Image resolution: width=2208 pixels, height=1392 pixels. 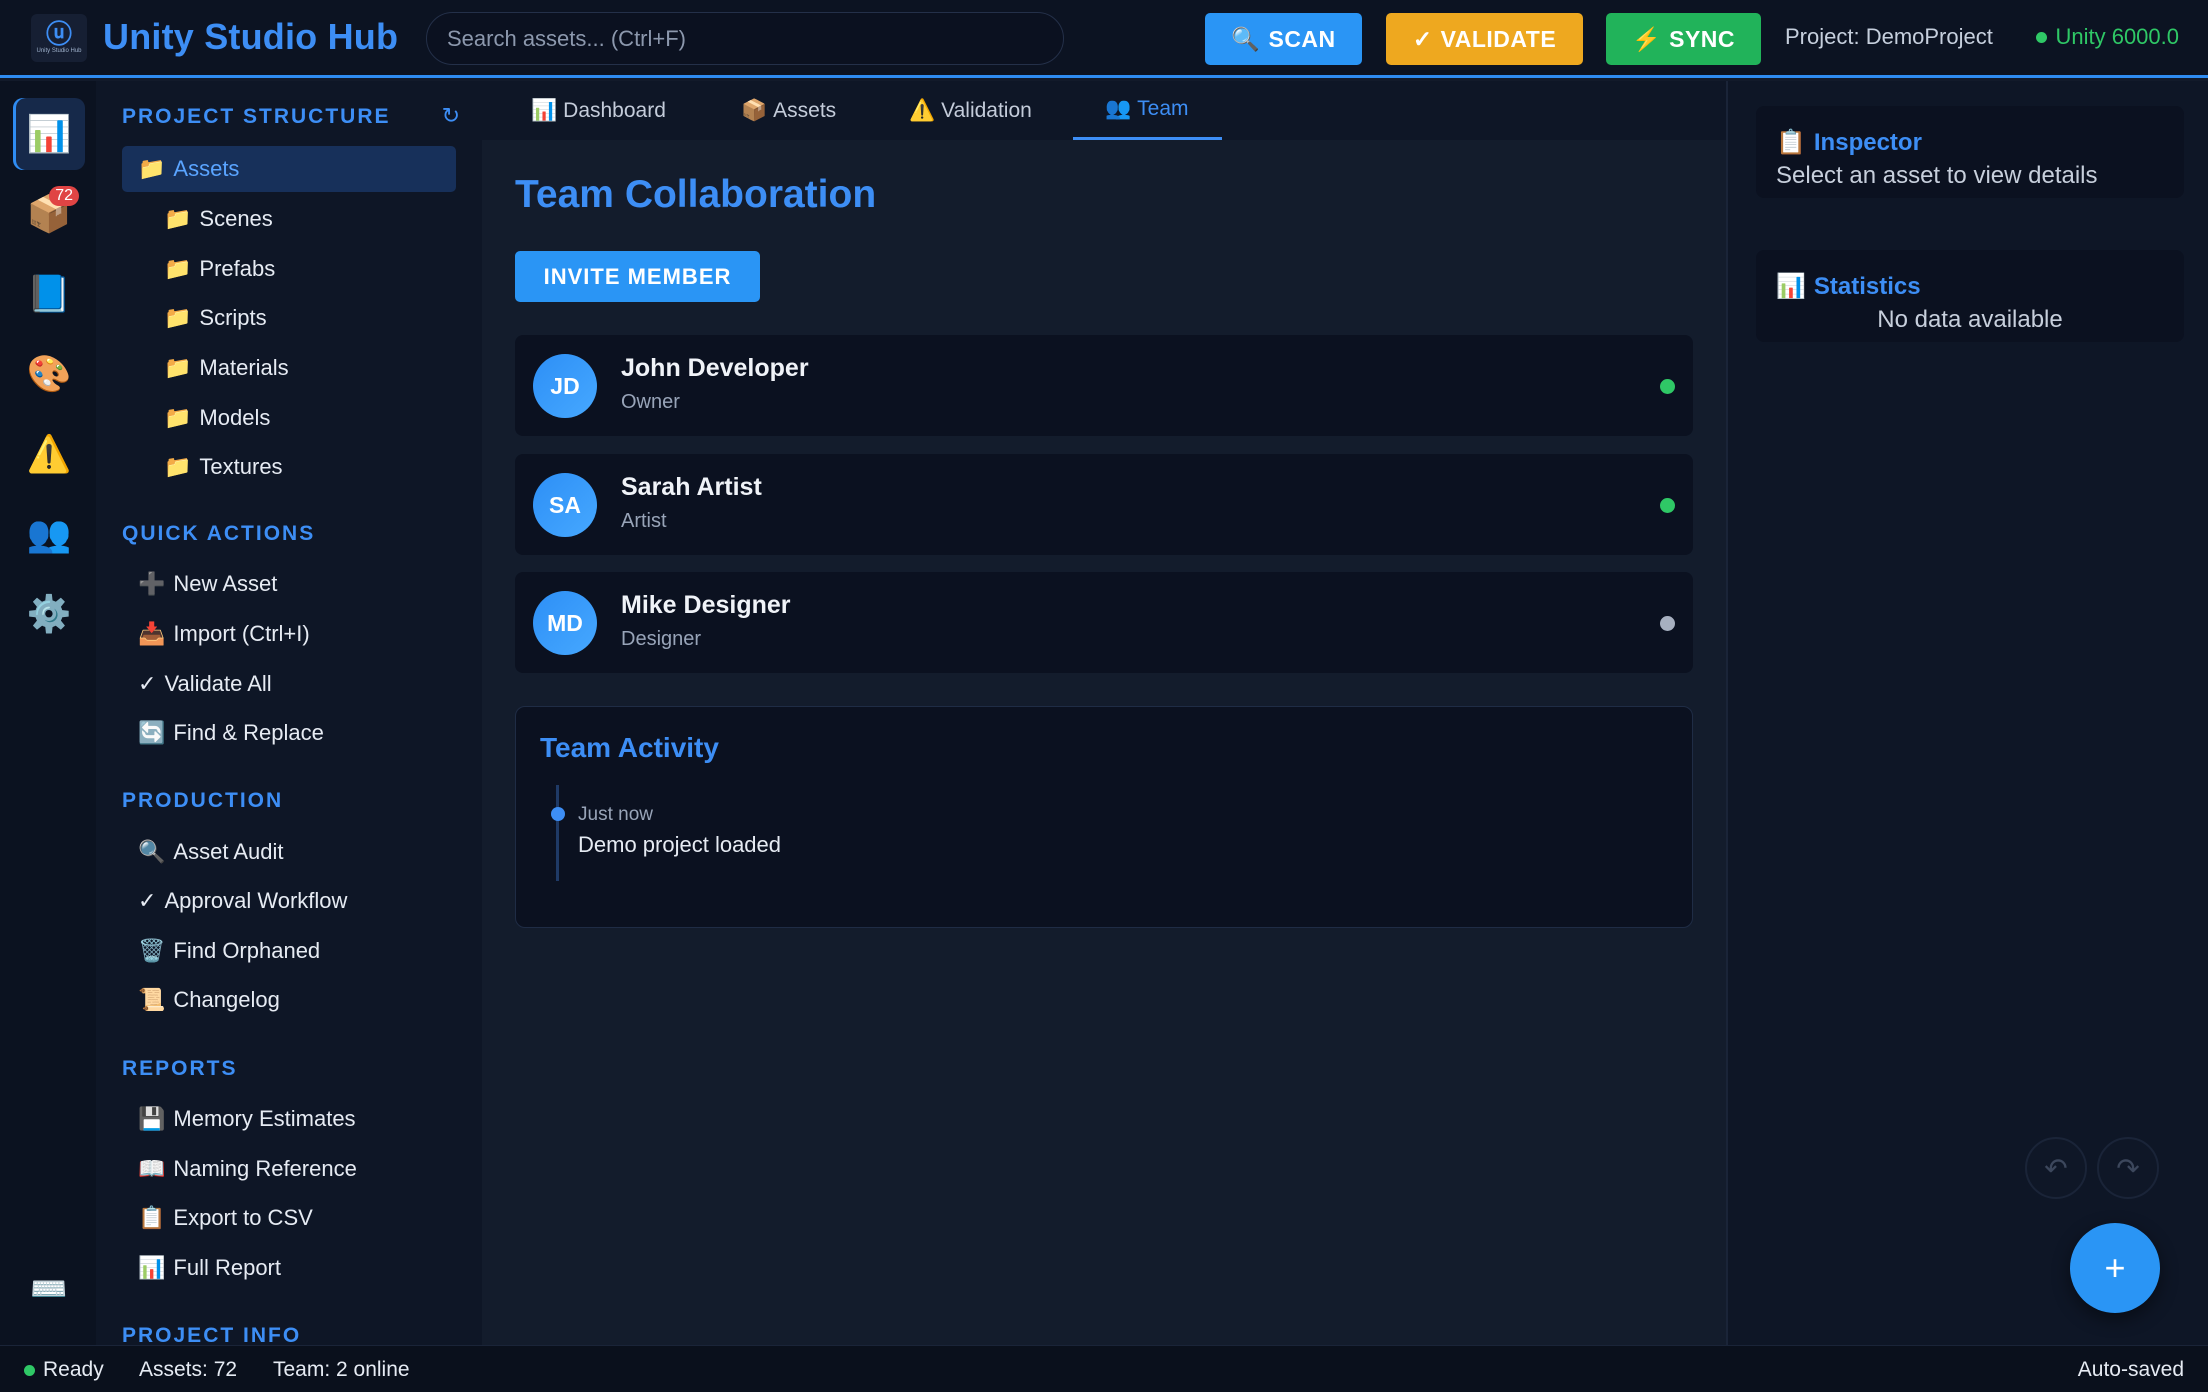 I want to click on tab-dashboard: 📊 Dashboard, so click(x=598, y=110).